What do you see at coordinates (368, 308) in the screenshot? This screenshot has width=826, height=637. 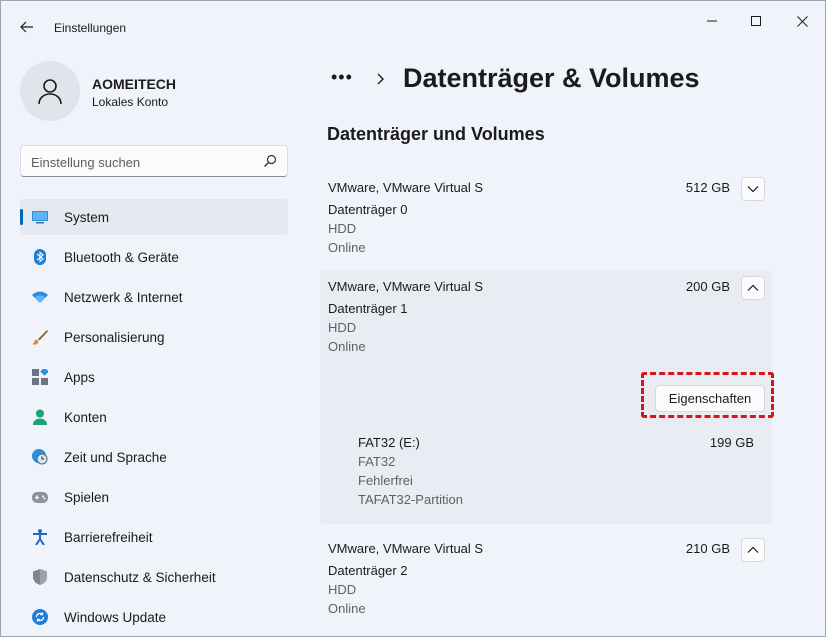 I see `disk-name: Datenträger 1` at bounding box center [368, 308].